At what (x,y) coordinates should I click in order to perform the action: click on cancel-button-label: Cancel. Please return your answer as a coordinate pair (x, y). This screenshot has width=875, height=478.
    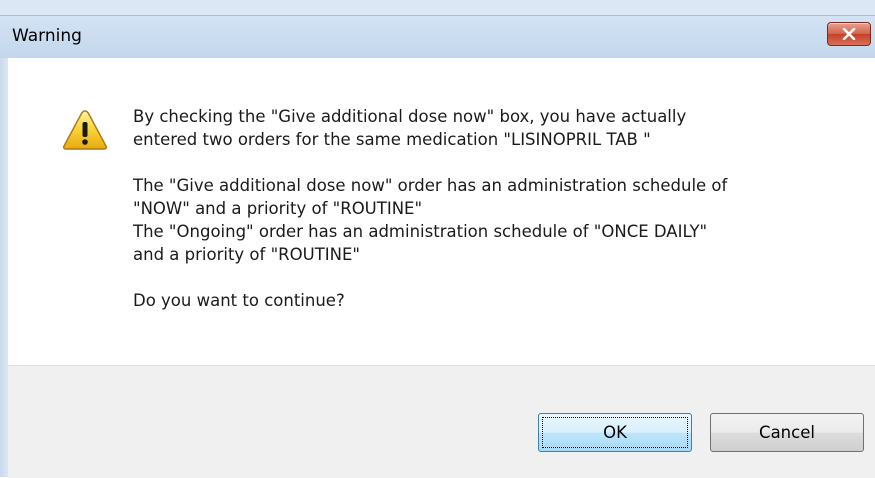
    Looking at the image, I should click on (787, 432).